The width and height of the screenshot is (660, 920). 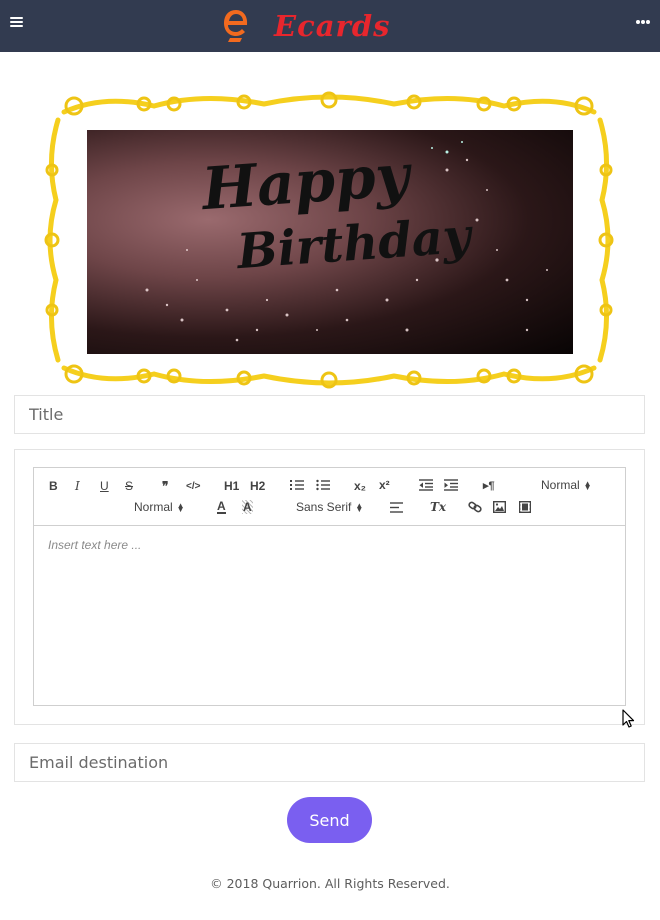 What do you see at coordinates (104, 486) in the screenshot?
I see `underline-button: U` at bounding box center [104, 486].